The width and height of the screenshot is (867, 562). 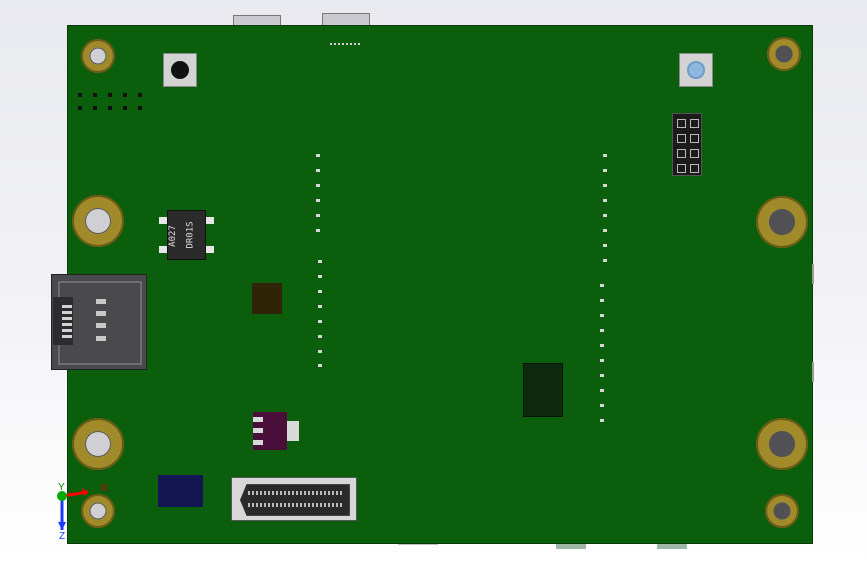 I want to click on ic-marking-2: DR01S, so click(x=190, y=235).